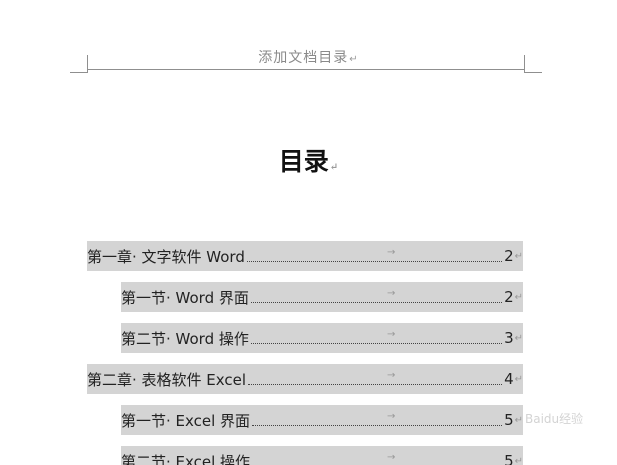 The width and height of the screenshot is (617, 465). I want to click on title-text: 目录, so click(303, 161).